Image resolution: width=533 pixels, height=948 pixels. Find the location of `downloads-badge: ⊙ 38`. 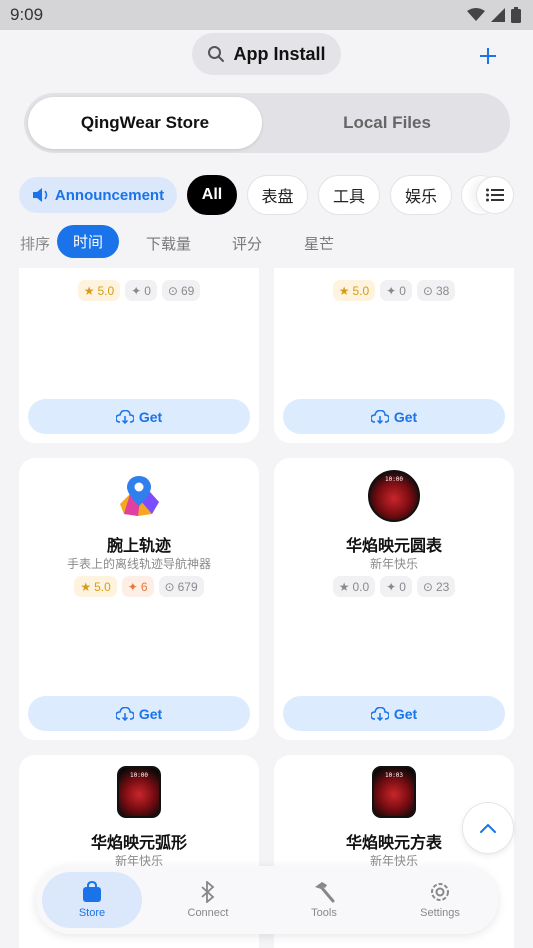

downloads-badge: ⊙ 38 is located at coordinates (436, 290).